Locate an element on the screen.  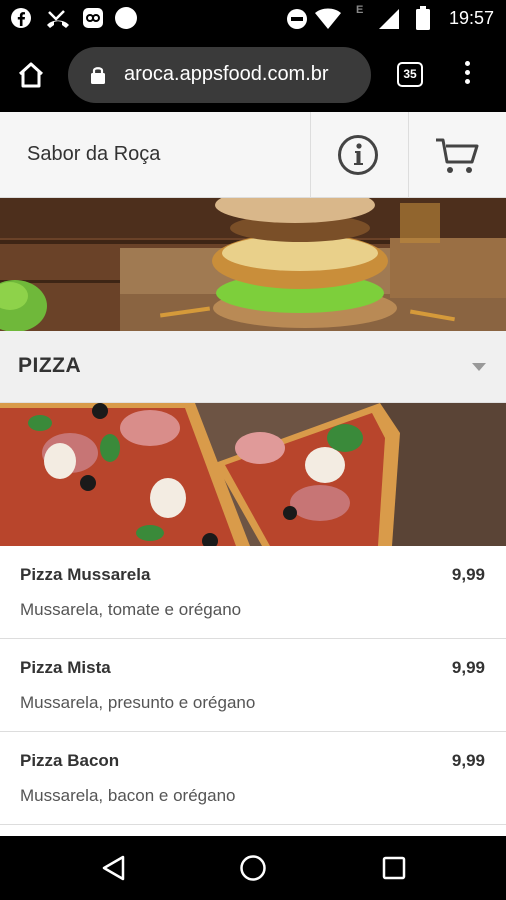
item-name: Pizza Mista is located at coordinates (65, 667).